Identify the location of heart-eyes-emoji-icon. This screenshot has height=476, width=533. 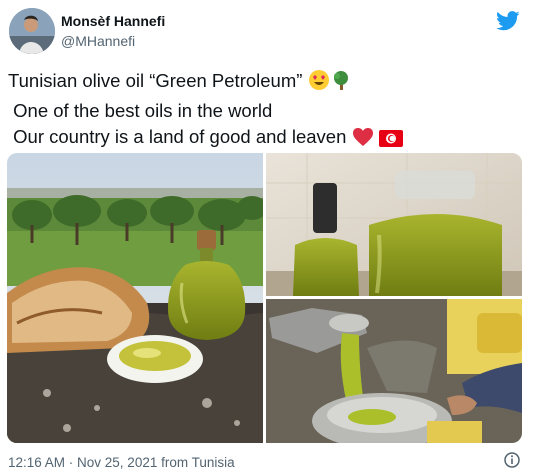
(319, 83).